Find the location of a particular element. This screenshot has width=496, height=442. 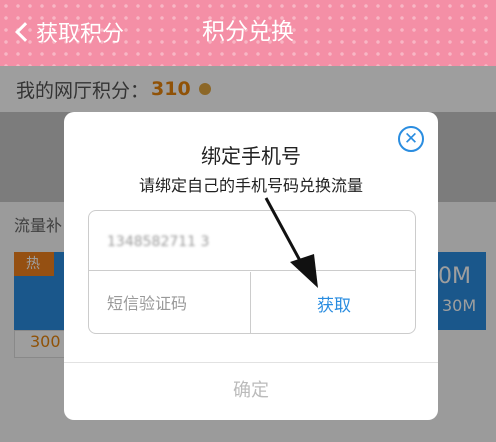

phone-input is located at coordinates (207, 242).